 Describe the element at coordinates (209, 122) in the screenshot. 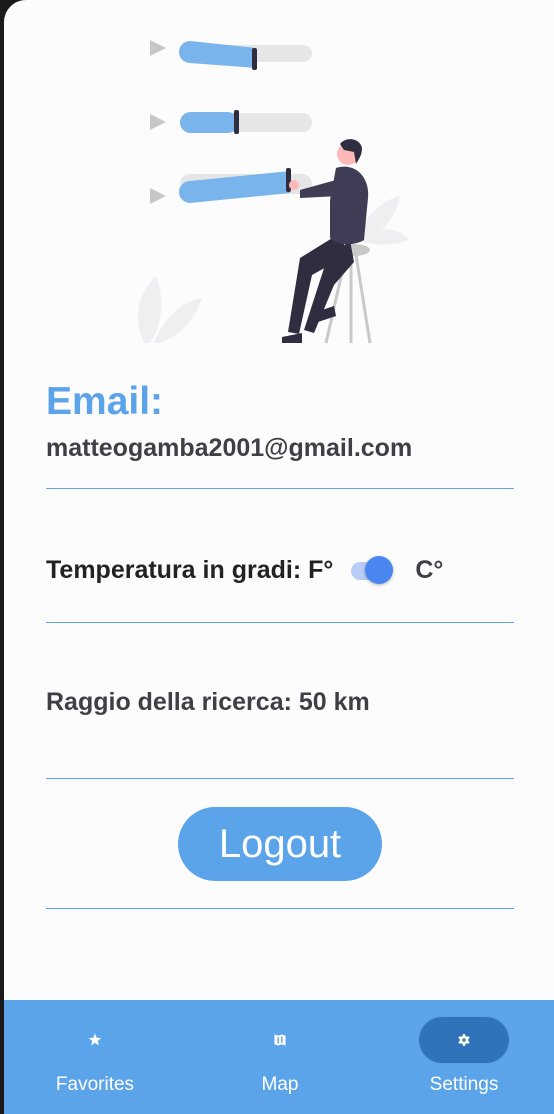

I see `slider-fill` at that location.